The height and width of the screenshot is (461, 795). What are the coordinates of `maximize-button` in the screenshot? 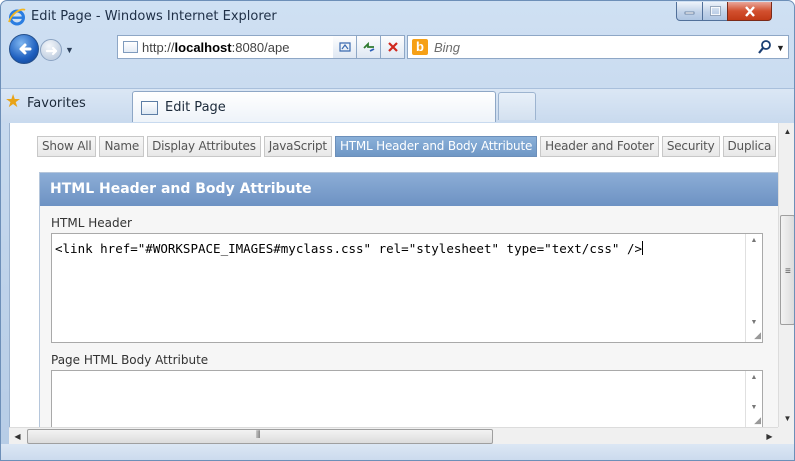 It's located at (715, 11).